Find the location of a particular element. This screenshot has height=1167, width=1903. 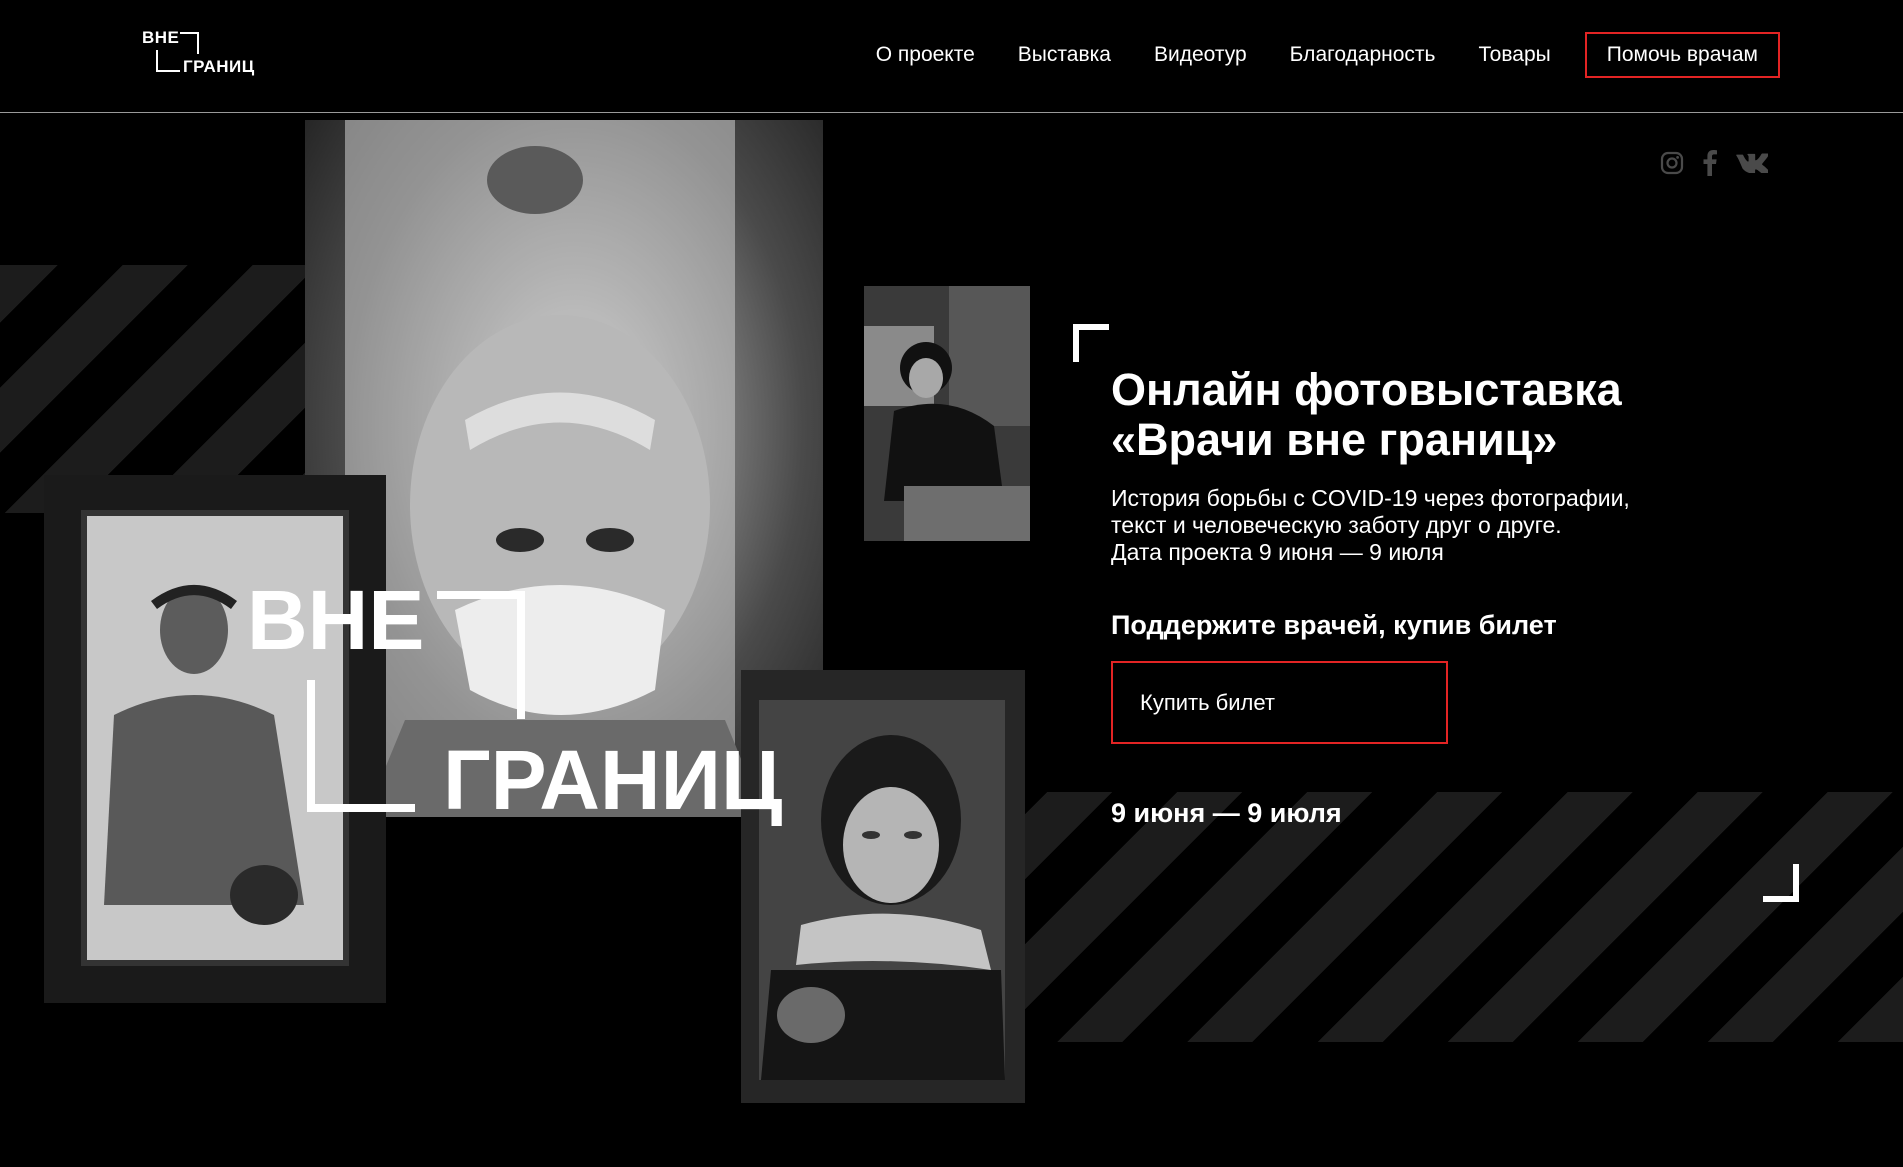

photo-doctor-curly is located at coordinates (947, 413).